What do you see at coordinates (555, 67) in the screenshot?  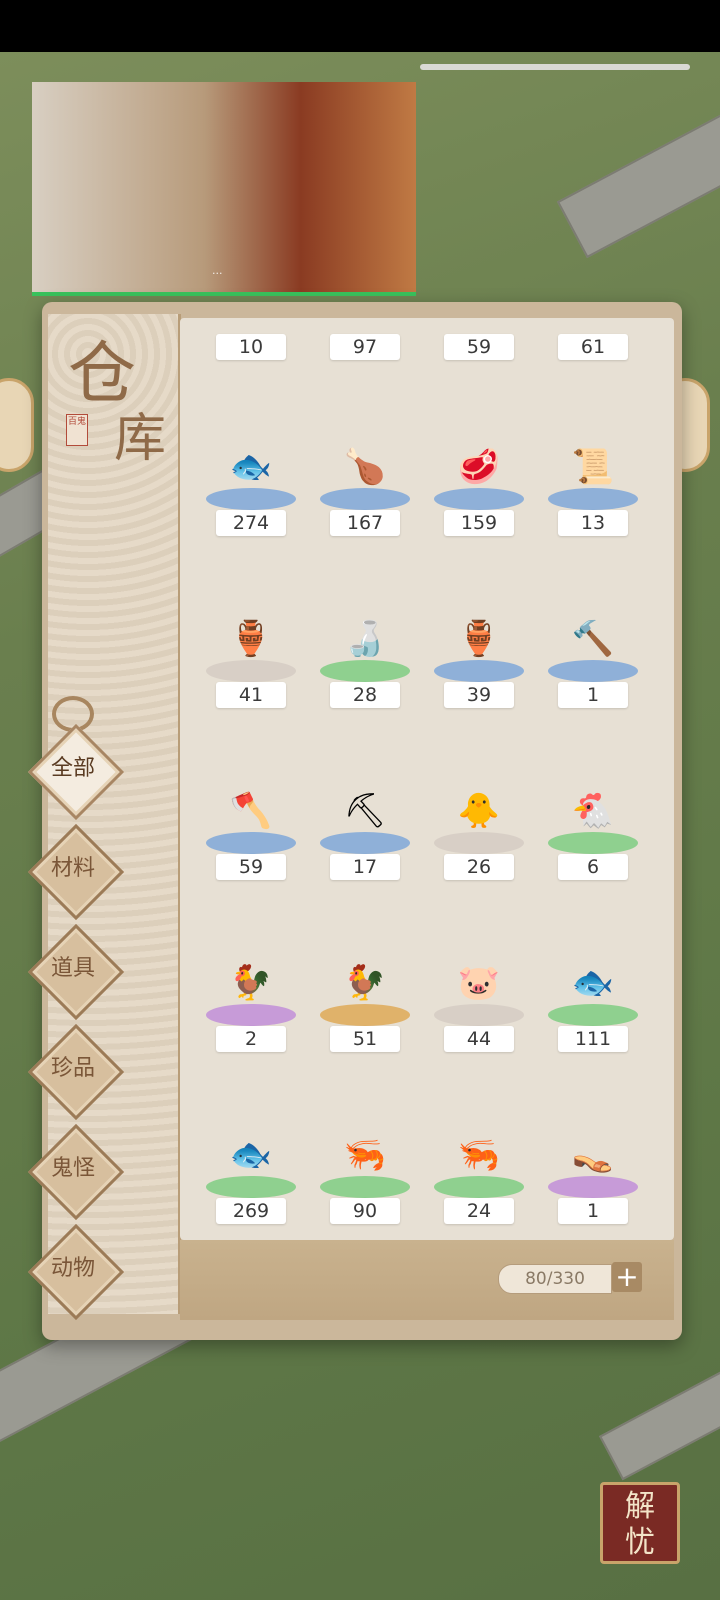 I see `video-scrollbar` at bounding box center [555, 67].